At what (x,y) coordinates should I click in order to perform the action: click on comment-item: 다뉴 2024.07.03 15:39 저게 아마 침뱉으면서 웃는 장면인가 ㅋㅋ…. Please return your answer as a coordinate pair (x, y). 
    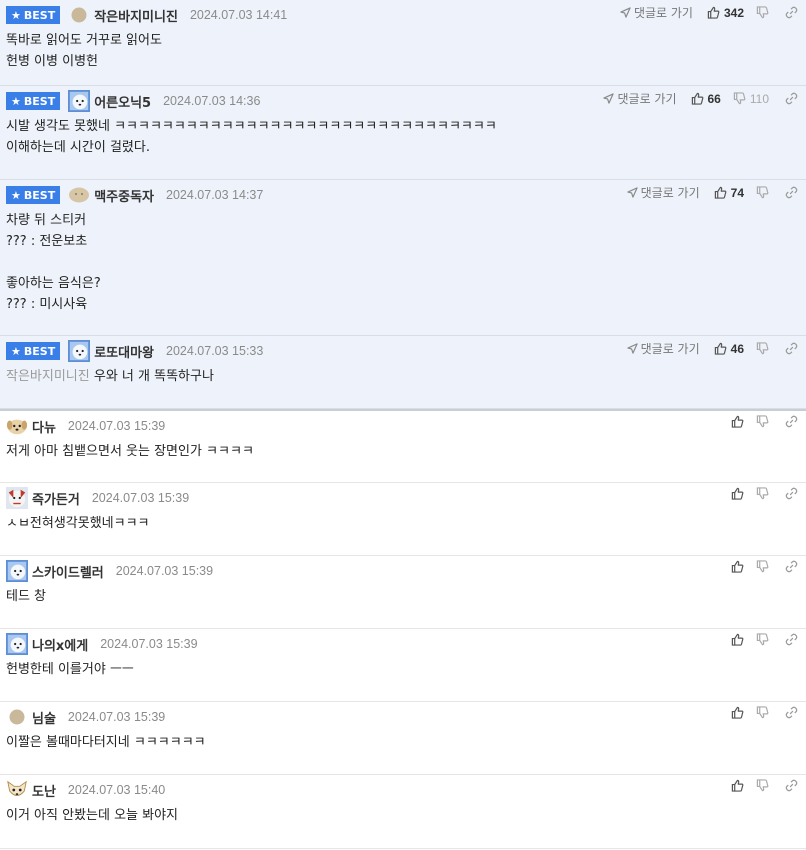
    Looking at the image, I should click on (403, 447).